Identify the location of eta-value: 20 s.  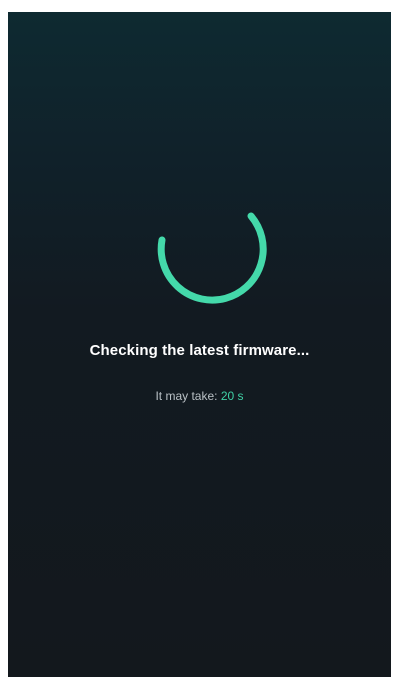
(232, 396).